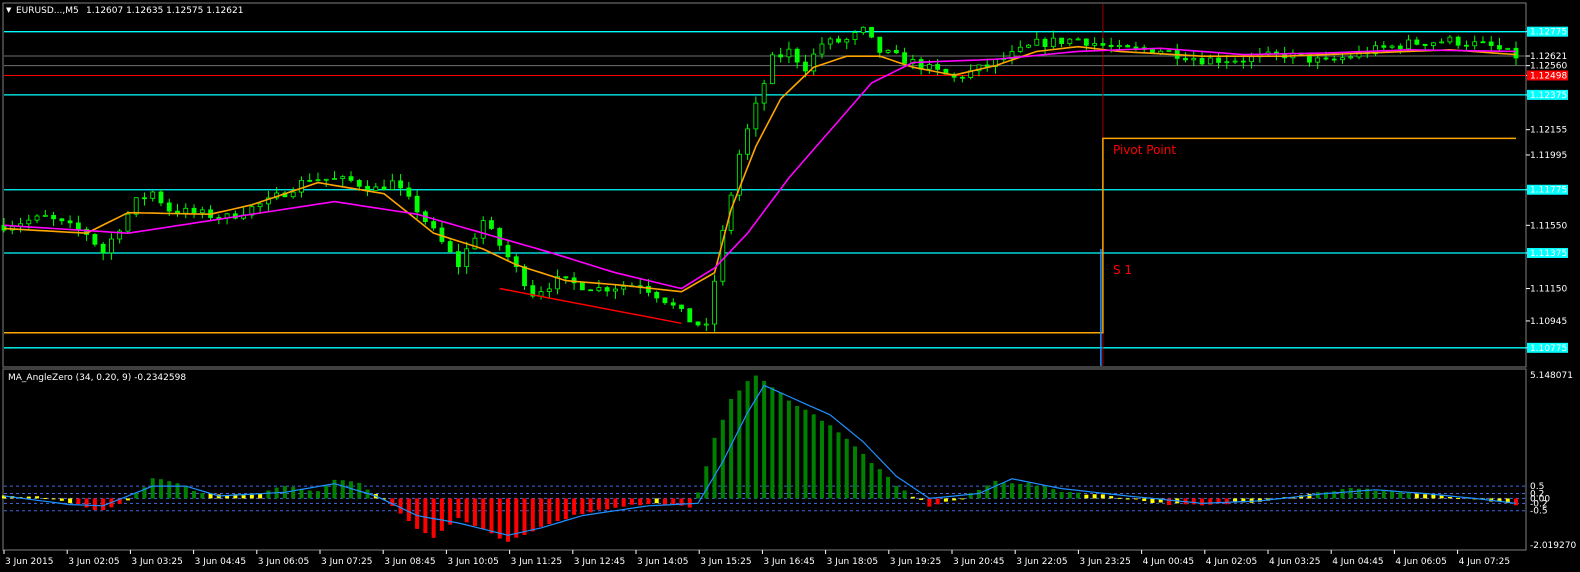 This screenshot has width=1580, height=572. What do you see at coordinates (472, 562) in the screenshot?
I see `time-tick-label: 3 Jun 10:05` at bounding box center [472, 562].